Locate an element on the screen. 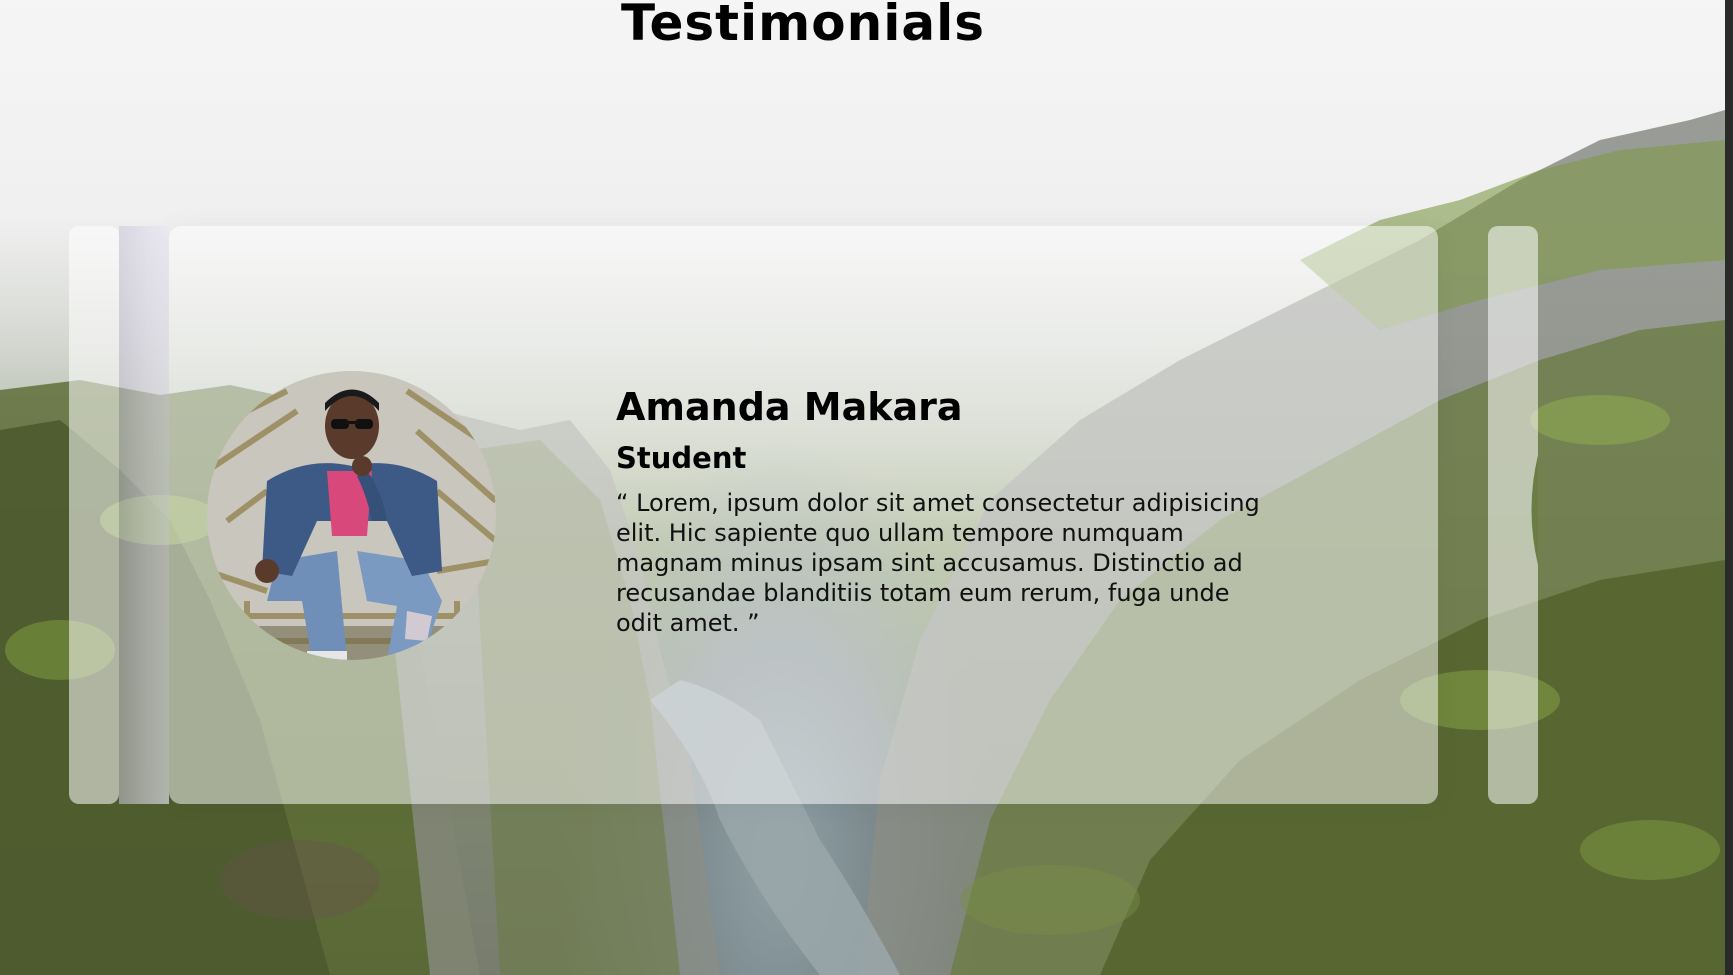 This screenshot has height=975, width=1733. page-title: Testimonials is located at coordinates (802, 26).